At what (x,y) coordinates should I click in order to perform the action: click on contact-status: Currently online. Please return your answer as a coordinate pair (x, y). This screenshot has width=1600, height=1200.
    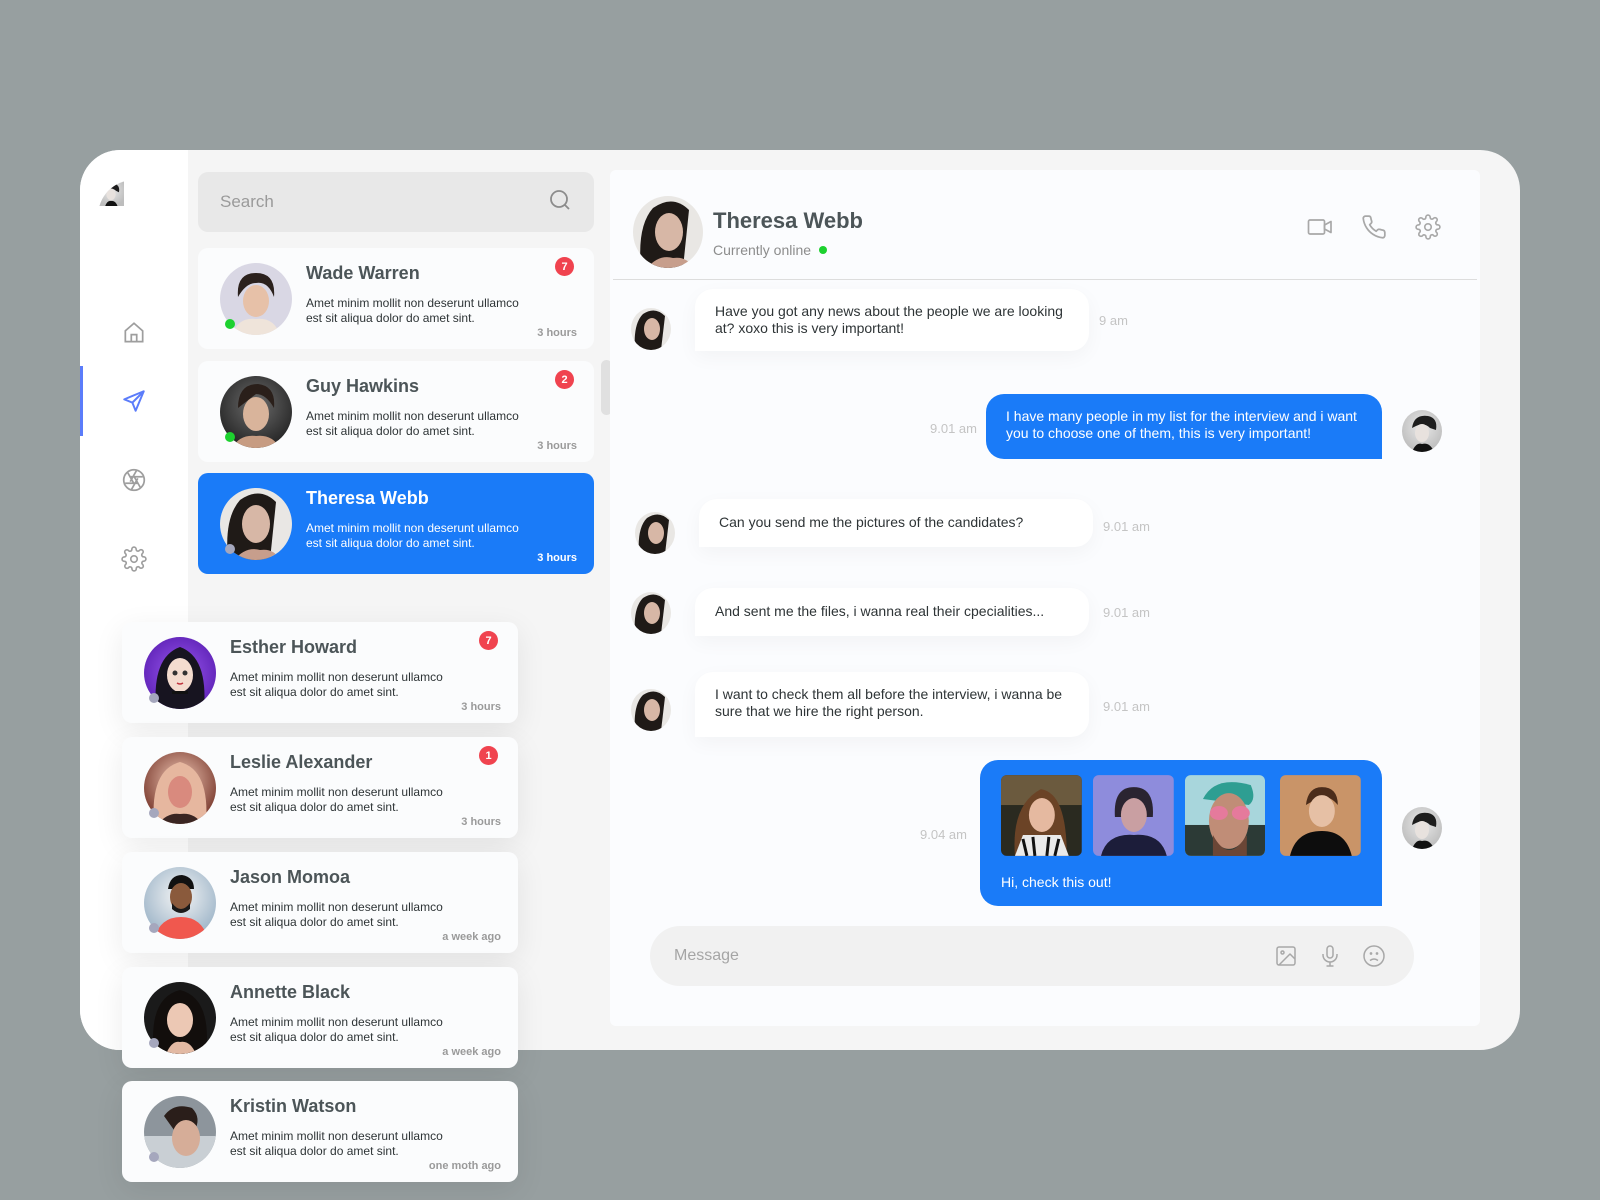
    Looking at the image, I should click on (770, 250).